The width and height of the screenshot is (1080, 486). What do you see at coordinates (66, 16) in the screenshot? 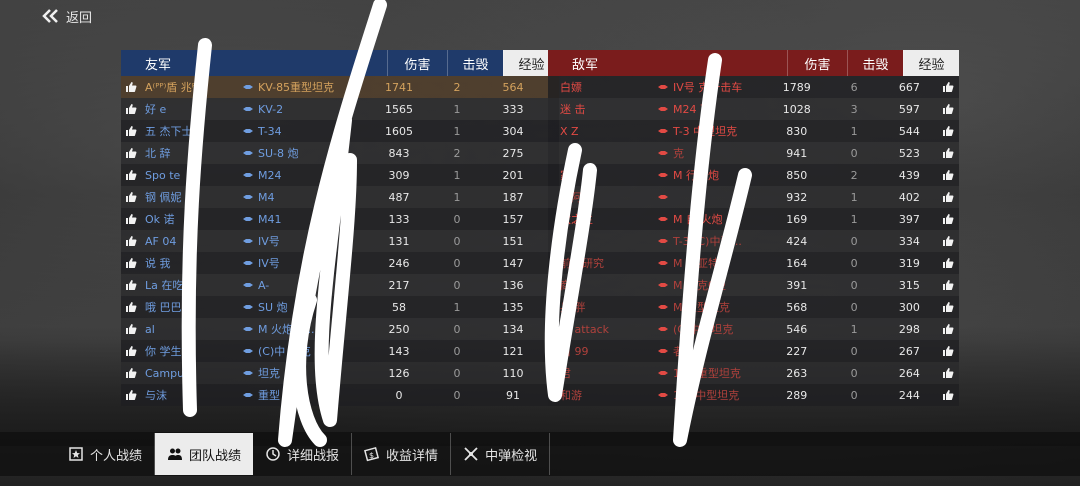
I see `back-button: 返回` at bounding box center [66, 16].